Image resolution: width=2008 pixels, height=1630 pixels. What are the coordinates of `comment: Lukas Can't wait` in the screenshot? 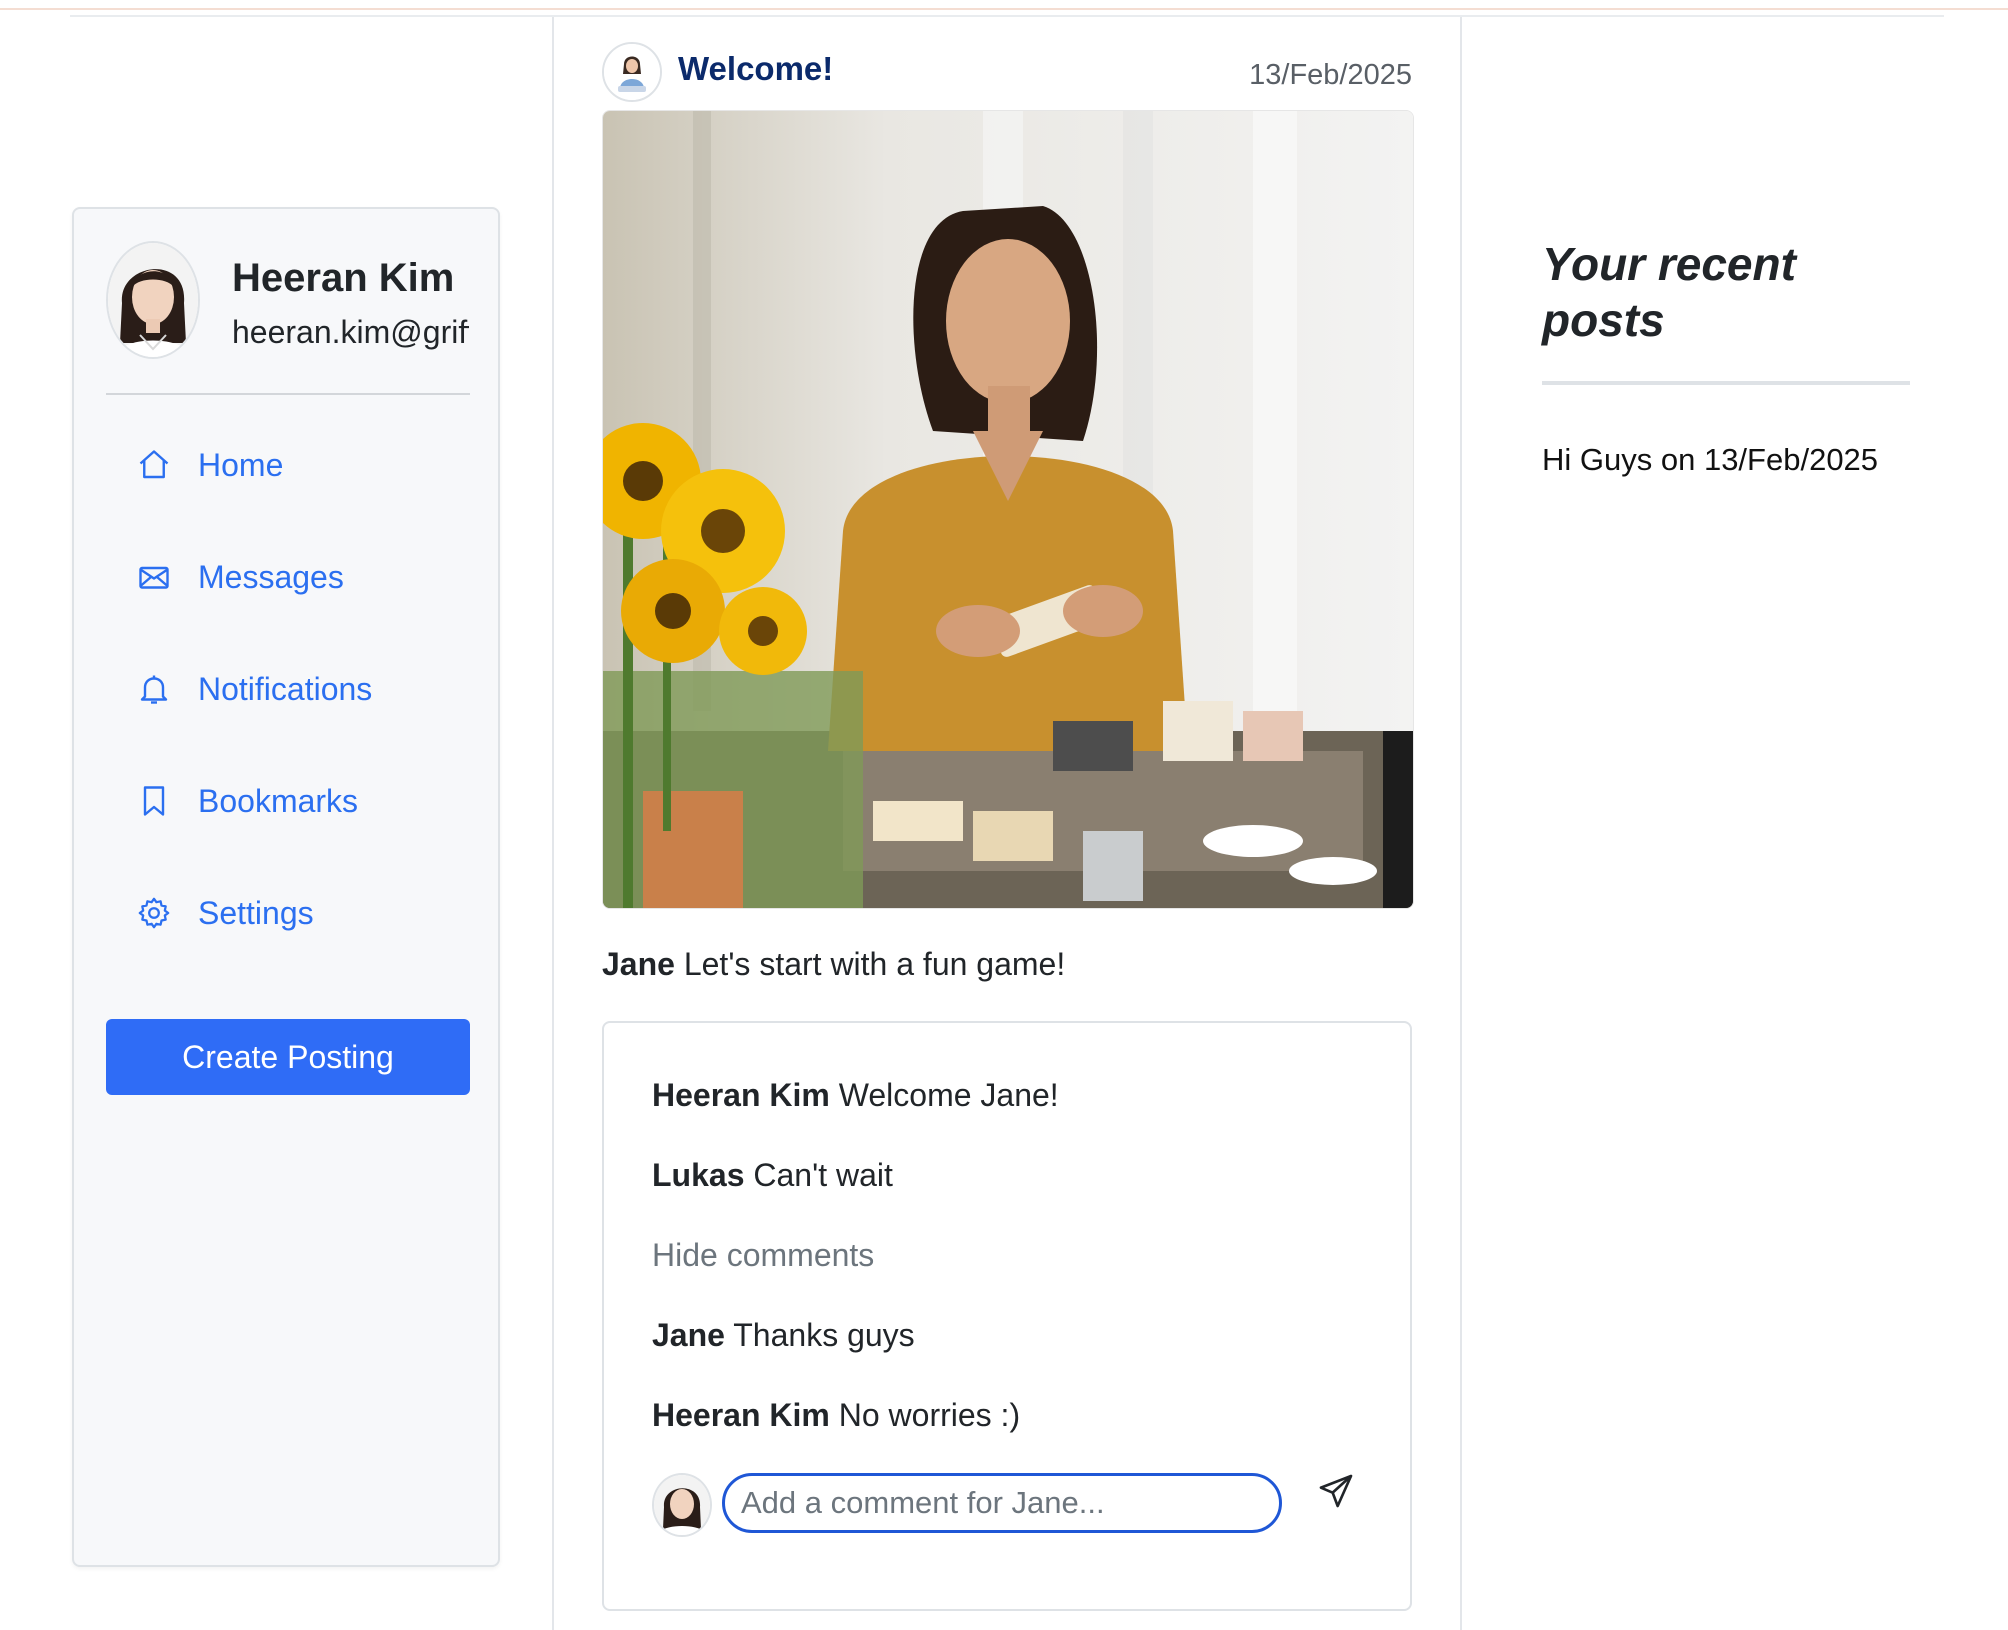 It's located at (772, 1175).